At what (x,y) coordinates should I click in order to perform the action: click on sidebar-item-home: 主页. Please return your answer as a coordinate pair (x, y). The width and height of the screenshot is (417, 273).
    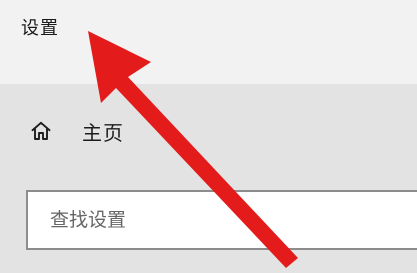
    Looking at the image, I should click on (130, 131).